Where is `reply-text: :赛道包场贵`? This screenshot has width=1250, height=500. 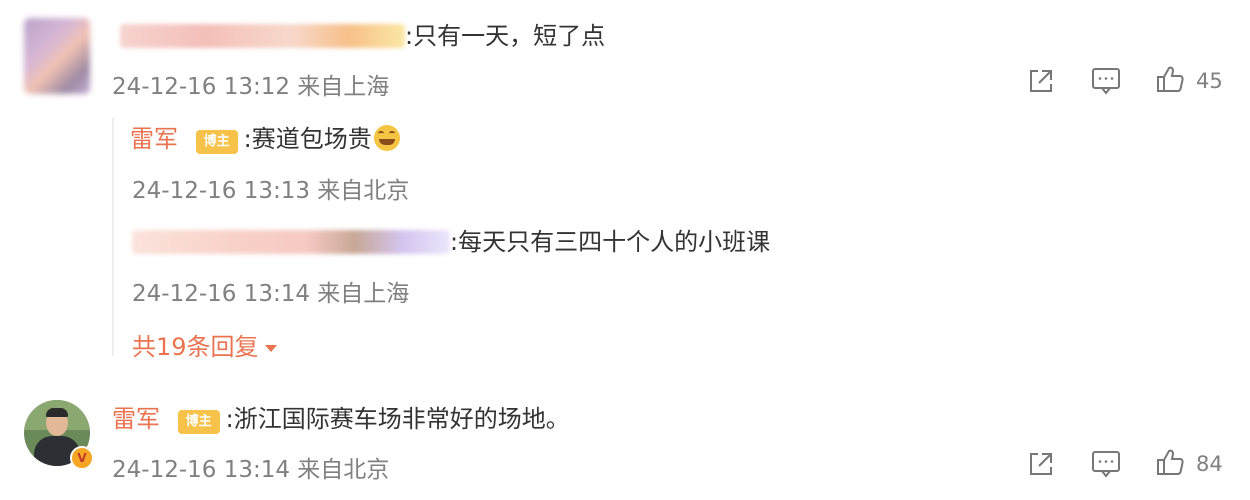 reply-text: :赛道包场贵 is located at coordinates (307, 139).